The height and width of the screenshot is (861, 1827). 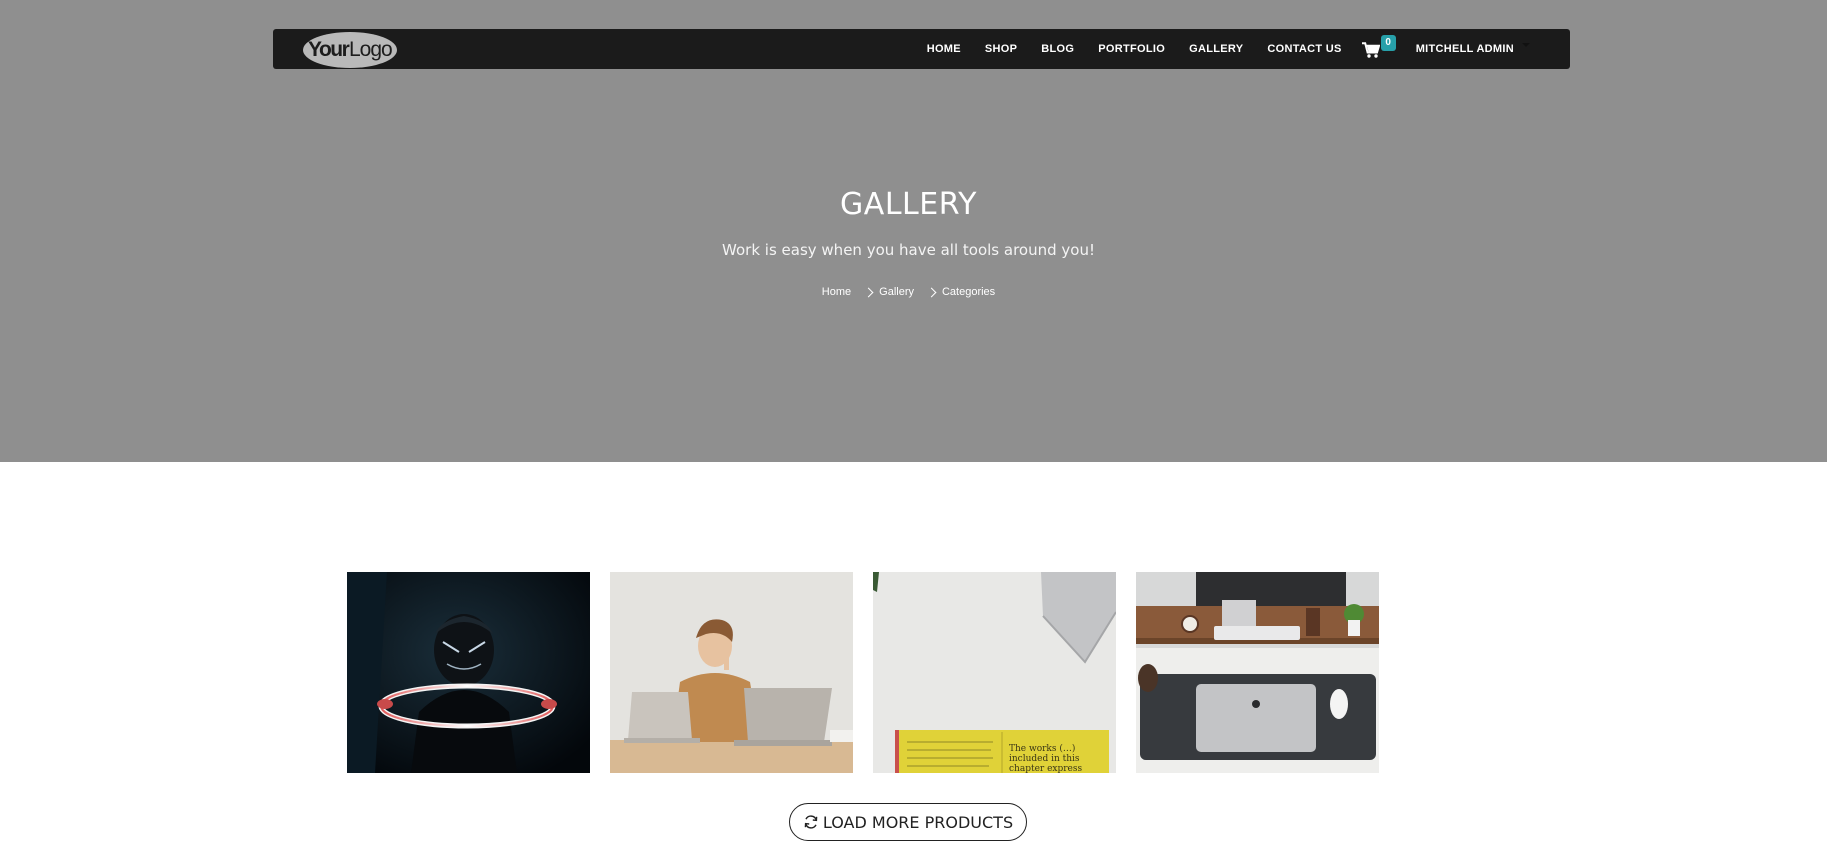 I want to click on nav-home: HOME, so click(x=944, y=49).